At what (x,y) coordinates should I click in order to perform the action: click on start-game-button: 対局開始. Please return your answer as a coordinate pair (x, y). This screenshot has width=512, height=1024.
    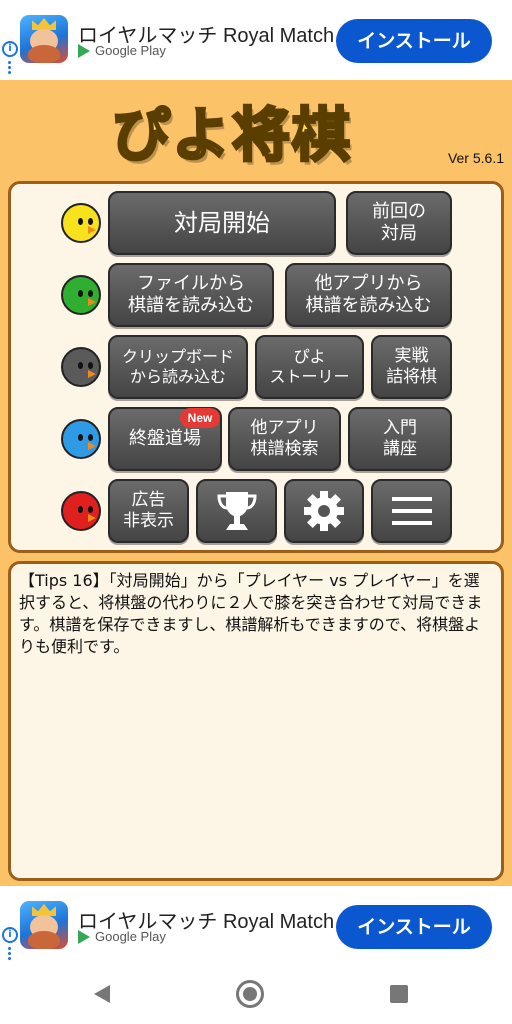
    Looking at the image, I should click on (222, 223).